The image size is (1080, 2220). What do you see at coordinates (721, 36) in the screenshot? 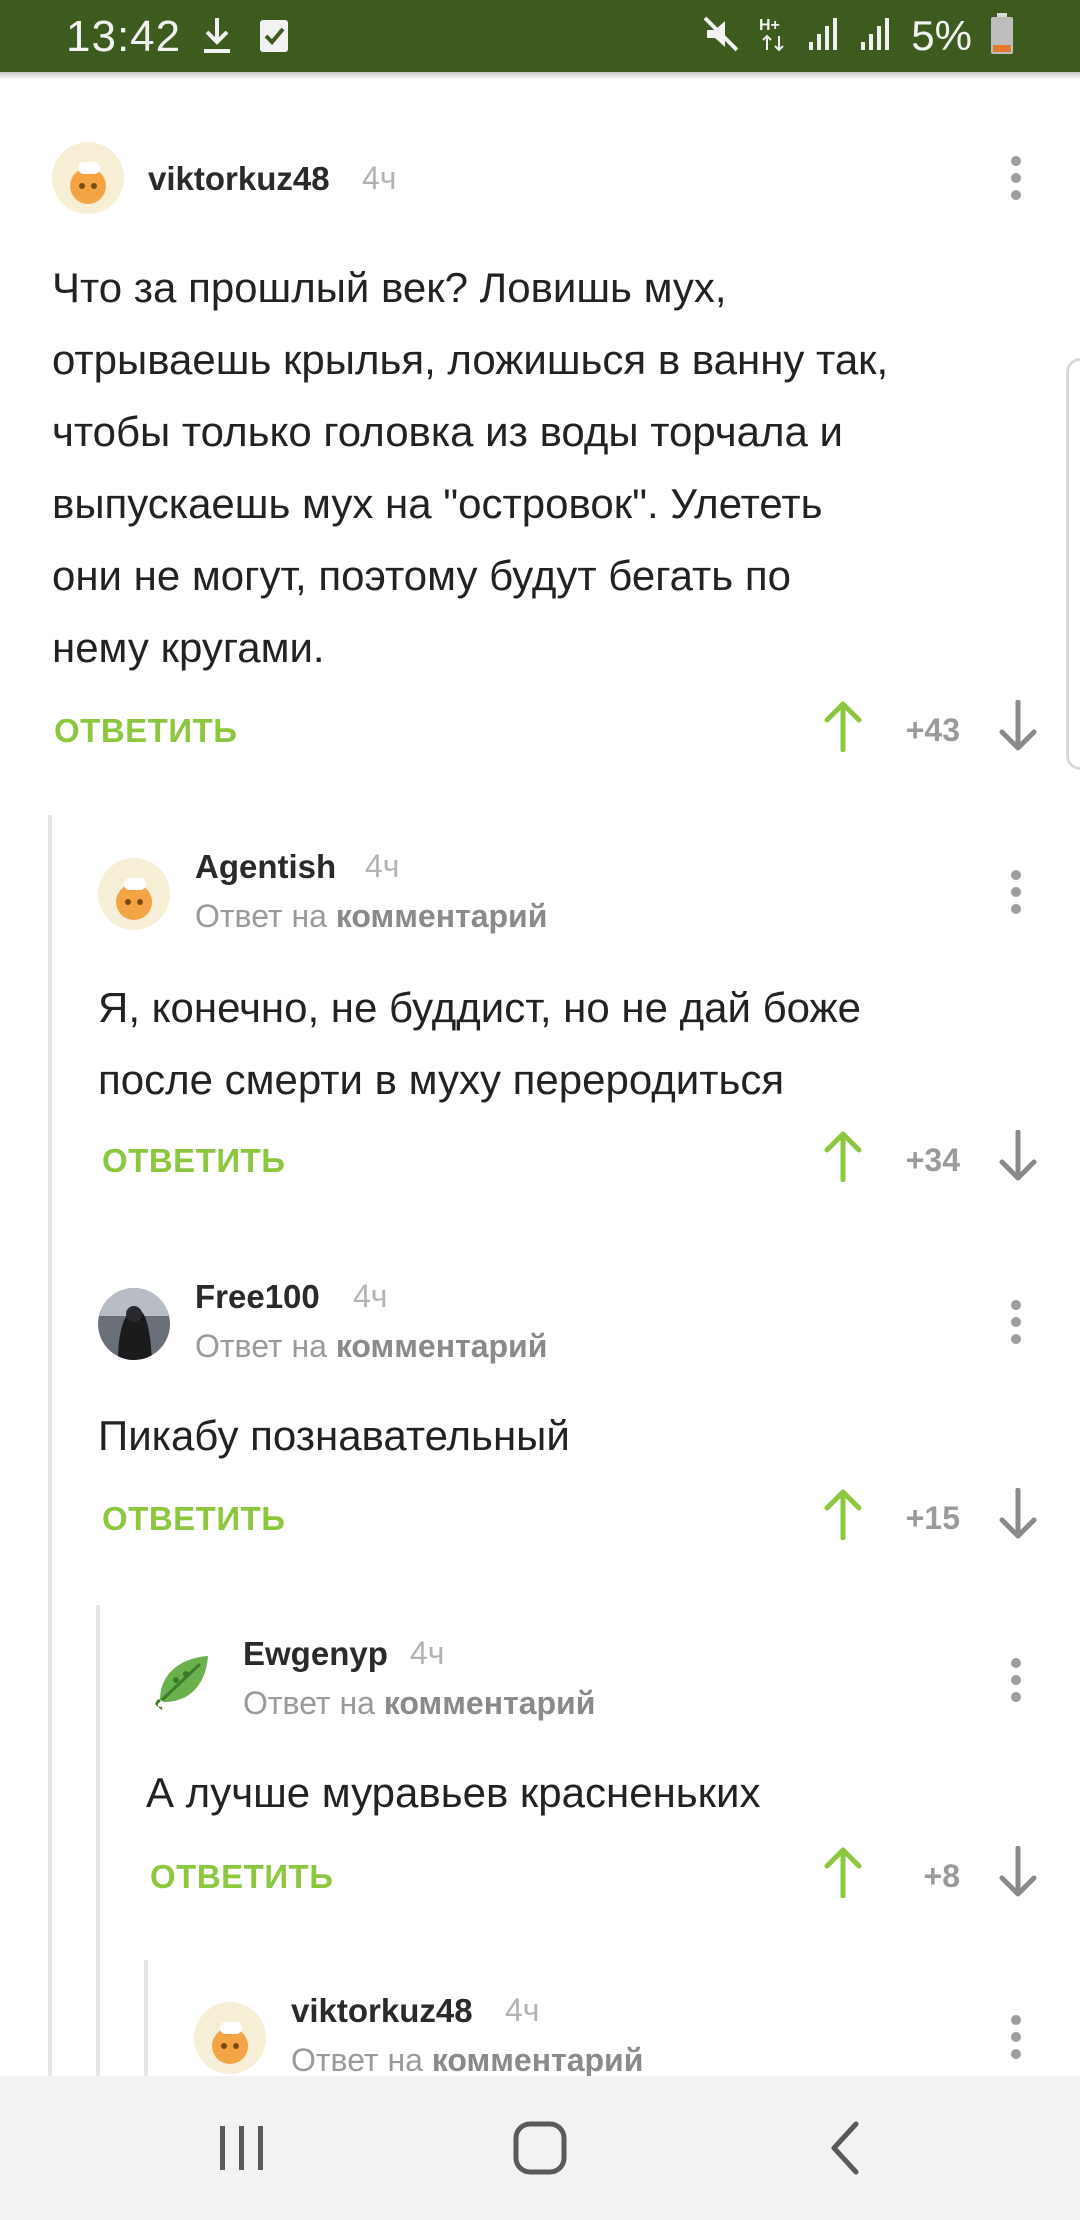
I see `mute-icon` at bounding box center [721, 36].